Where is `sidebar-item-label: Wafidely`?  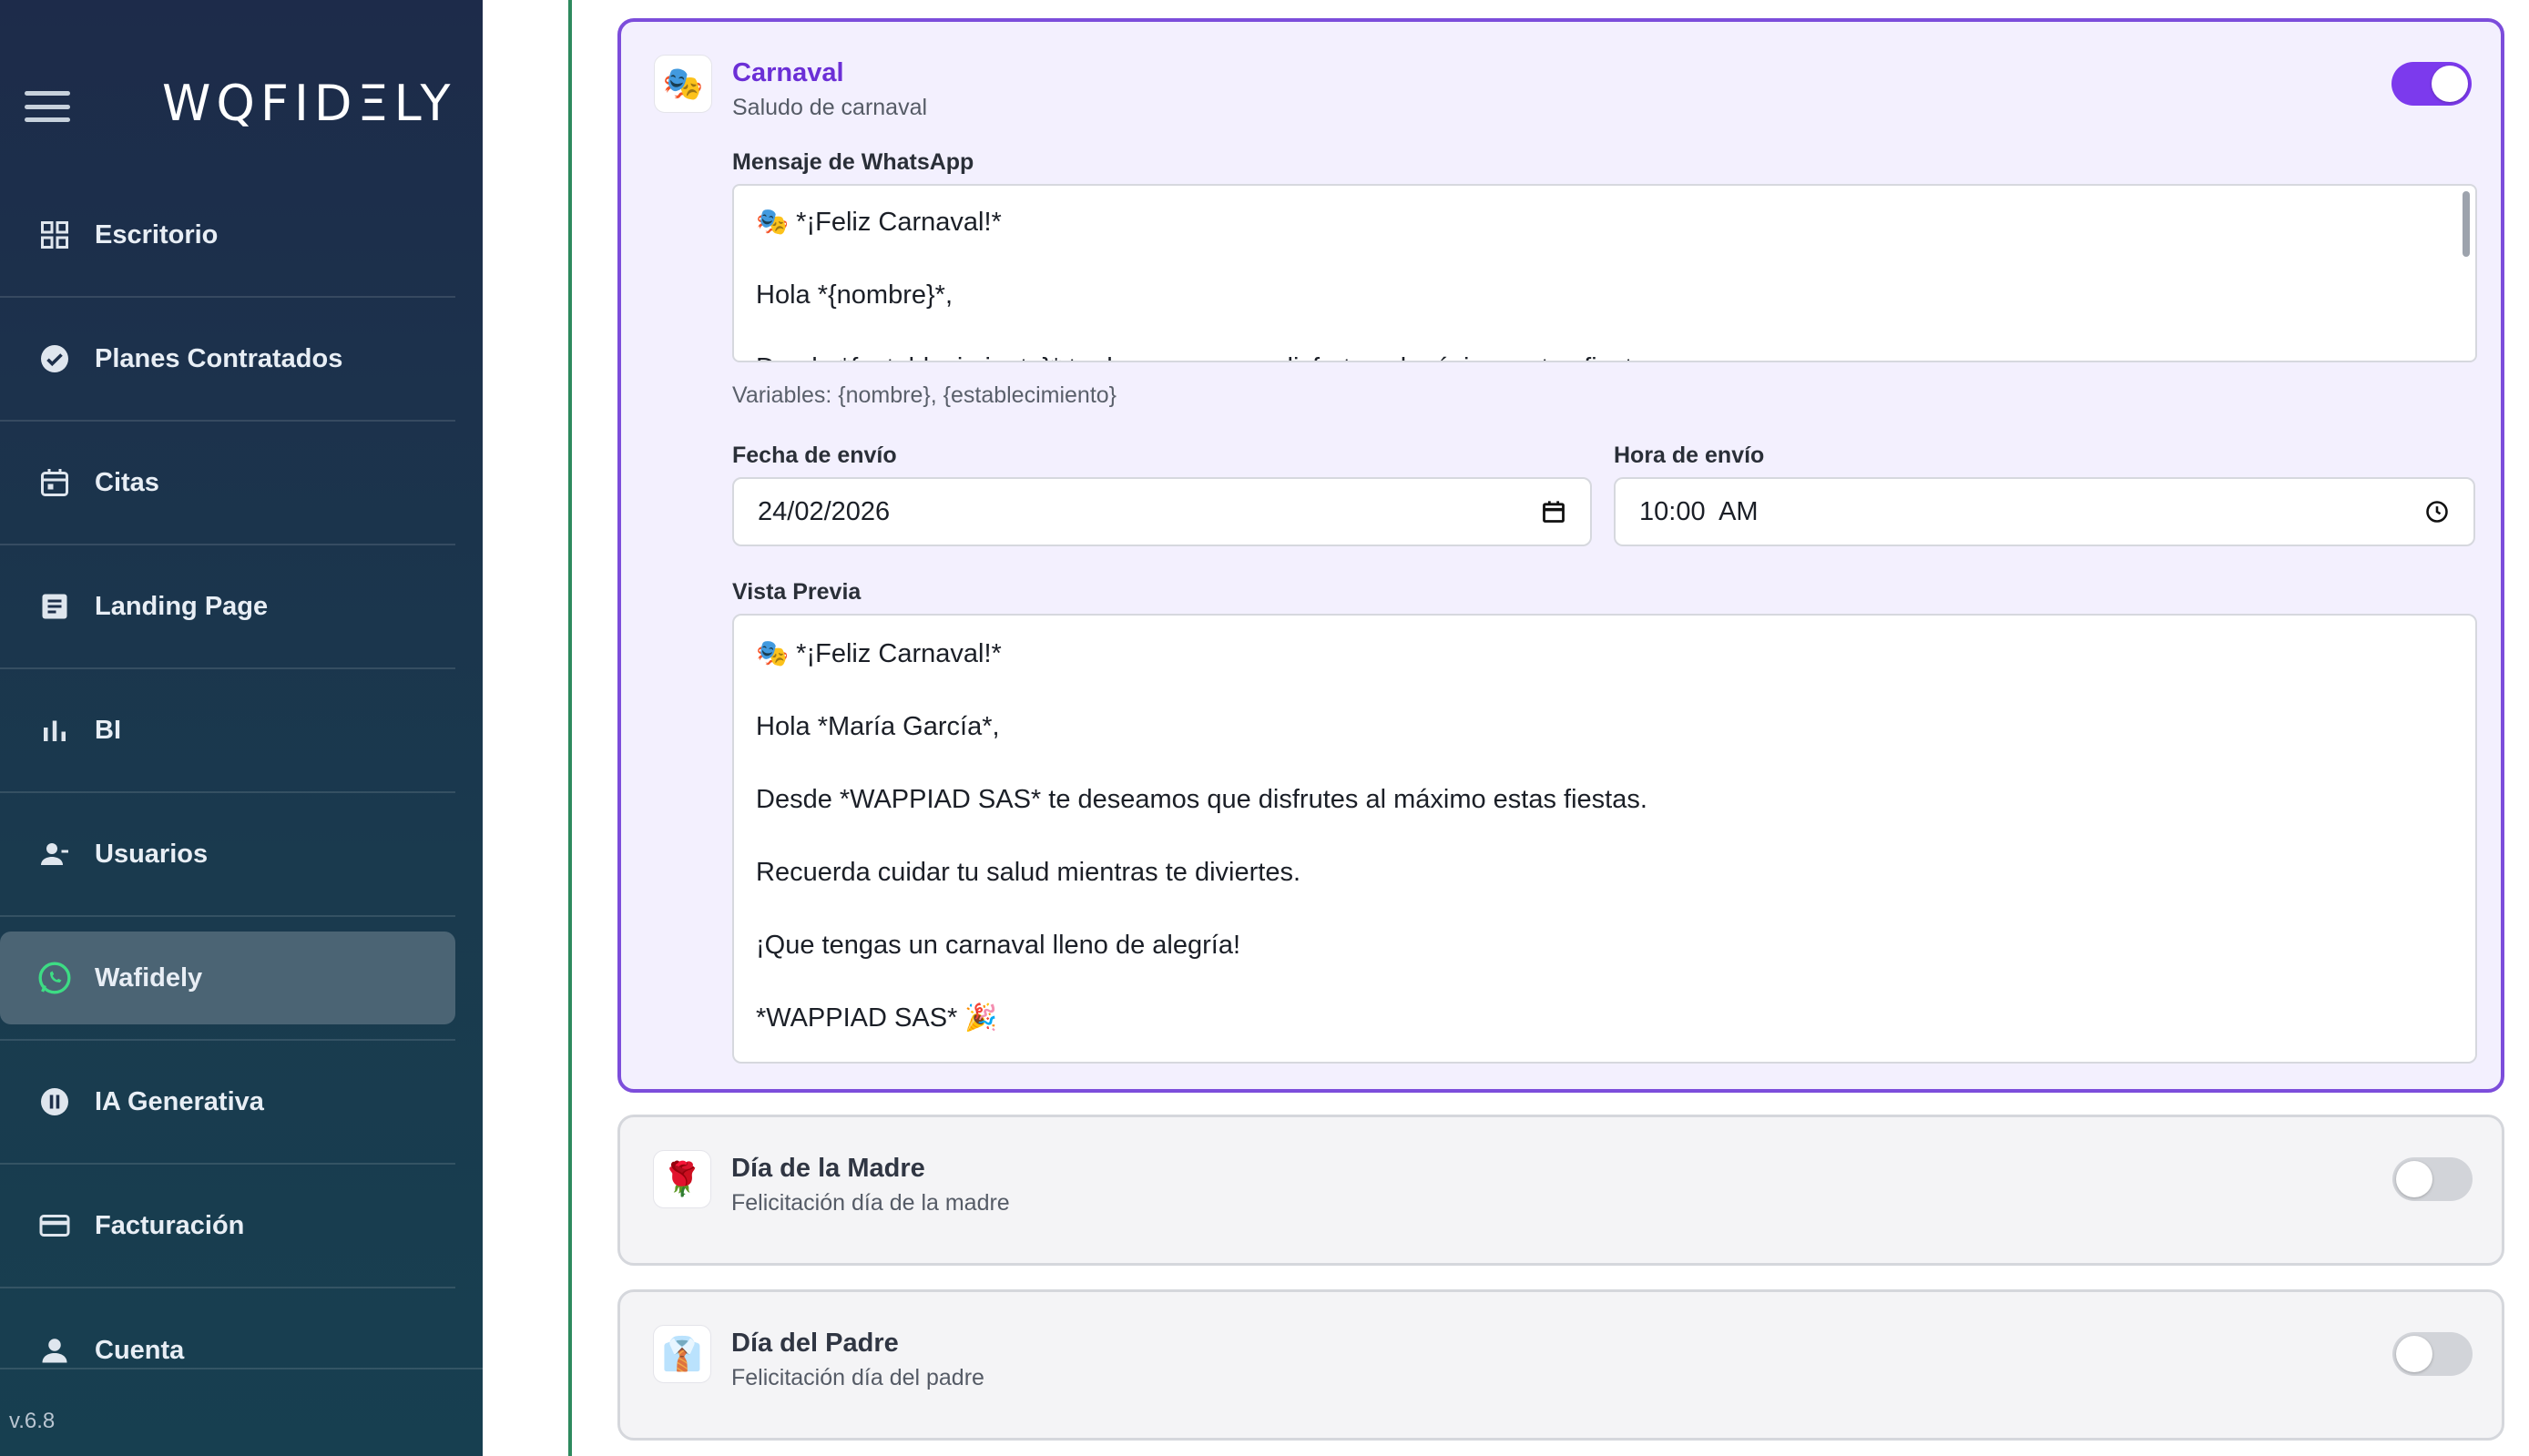 sidebar-item-label: Wafidely is located at coordinates (149, 978).